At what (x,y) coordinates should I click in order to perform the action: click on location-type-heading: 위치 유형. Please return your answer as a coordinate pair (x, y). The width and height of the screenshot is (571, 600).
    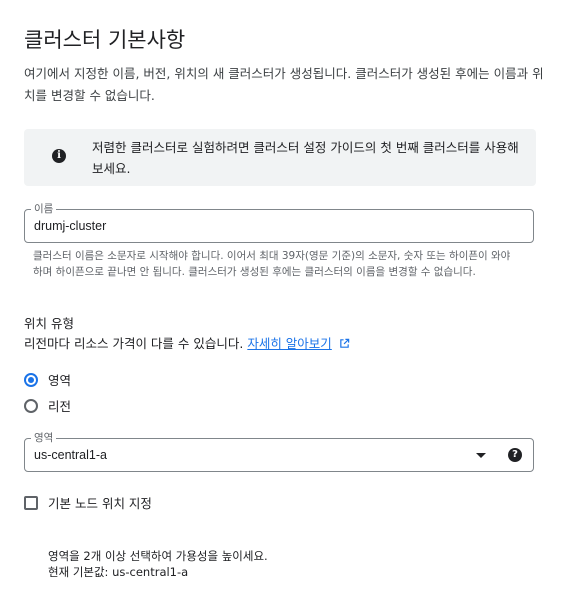
    Looking at the image, I should click on (49, 323).